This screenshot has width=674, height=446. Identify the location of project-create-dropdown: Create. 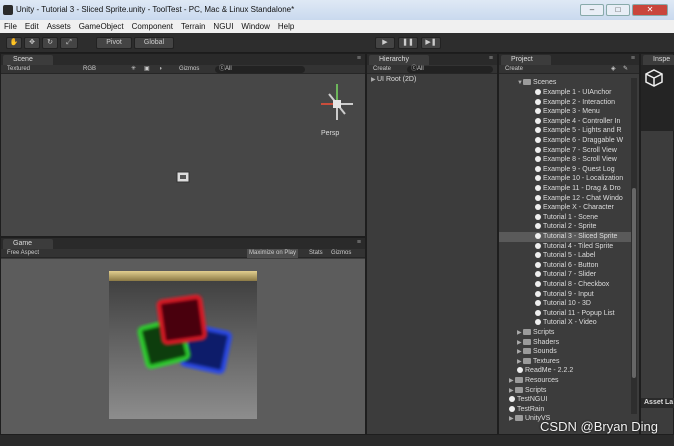
(514, 69).